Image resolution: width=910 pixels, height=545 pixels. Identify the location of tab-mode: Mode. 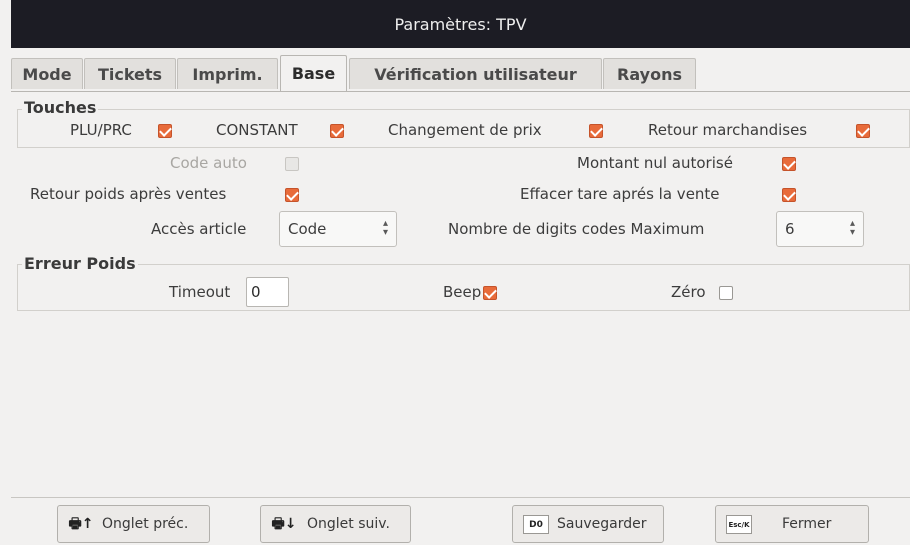
(47, 73).